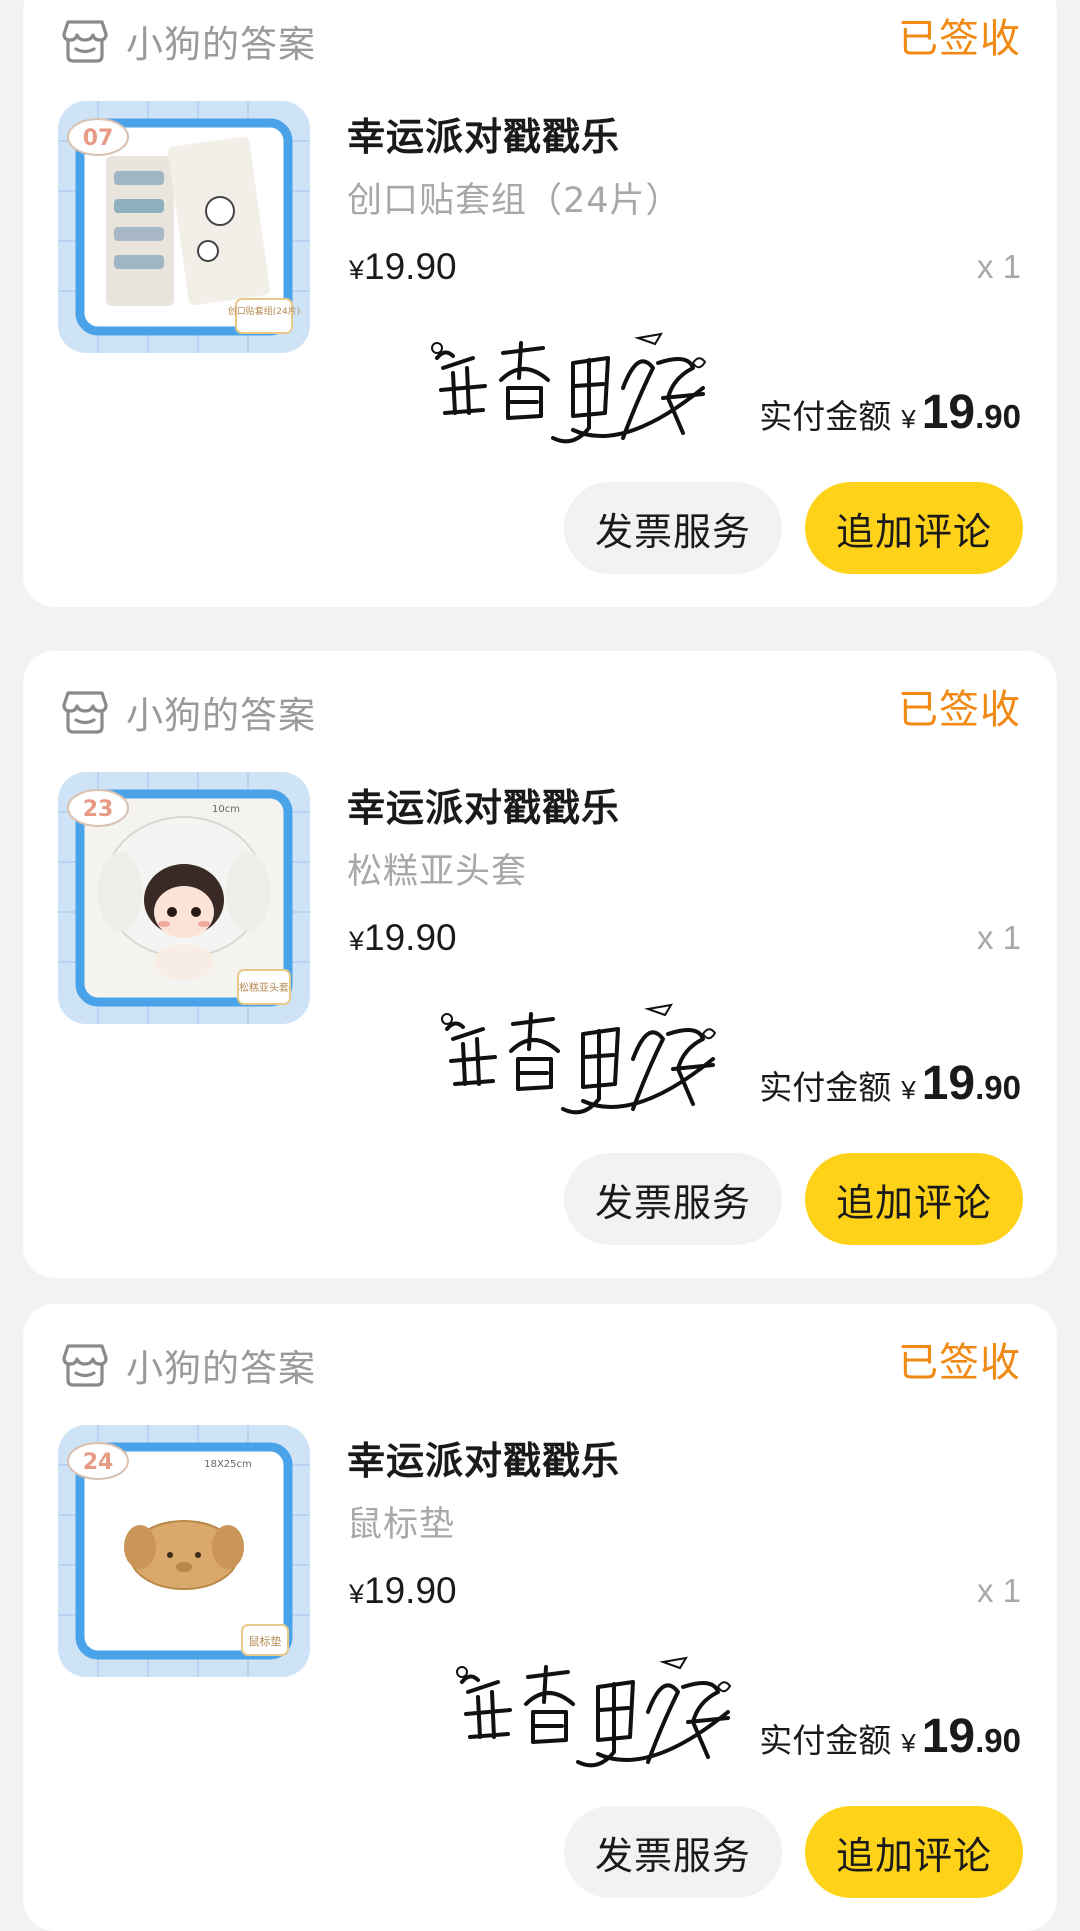 This screenshot has height=1931, width=1080. I want to click on thumb-corner-tag: 创口贴套组(24片), so click(264, 311).